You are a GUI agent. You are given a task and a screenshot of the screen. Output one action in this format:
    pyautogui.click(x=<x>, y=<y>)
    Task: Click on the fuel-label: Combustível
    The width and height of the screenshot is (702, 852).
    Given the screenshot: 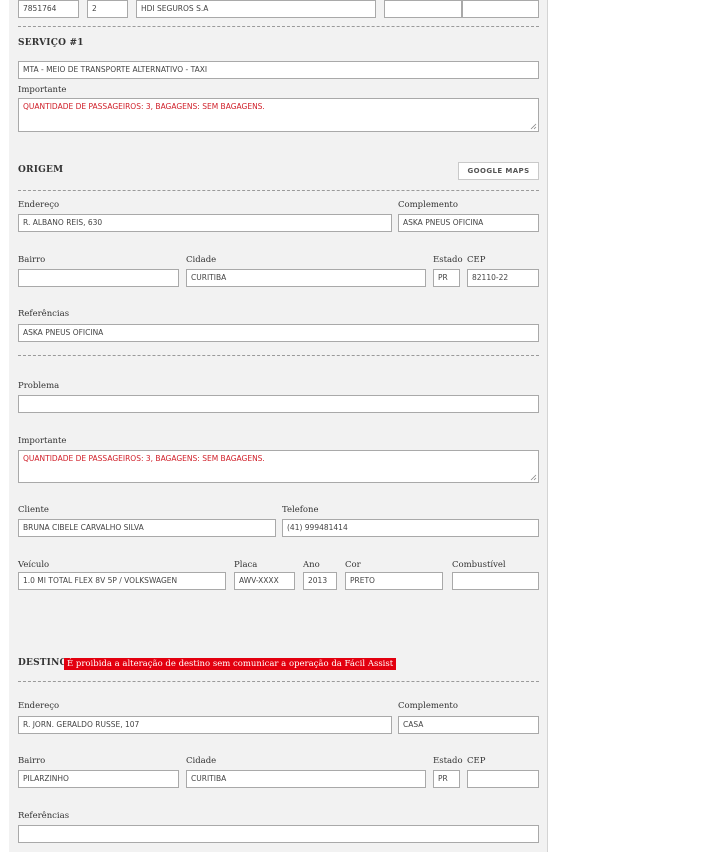 What is the action you would take?
    pyautogui.click(x=479, y=565)
    